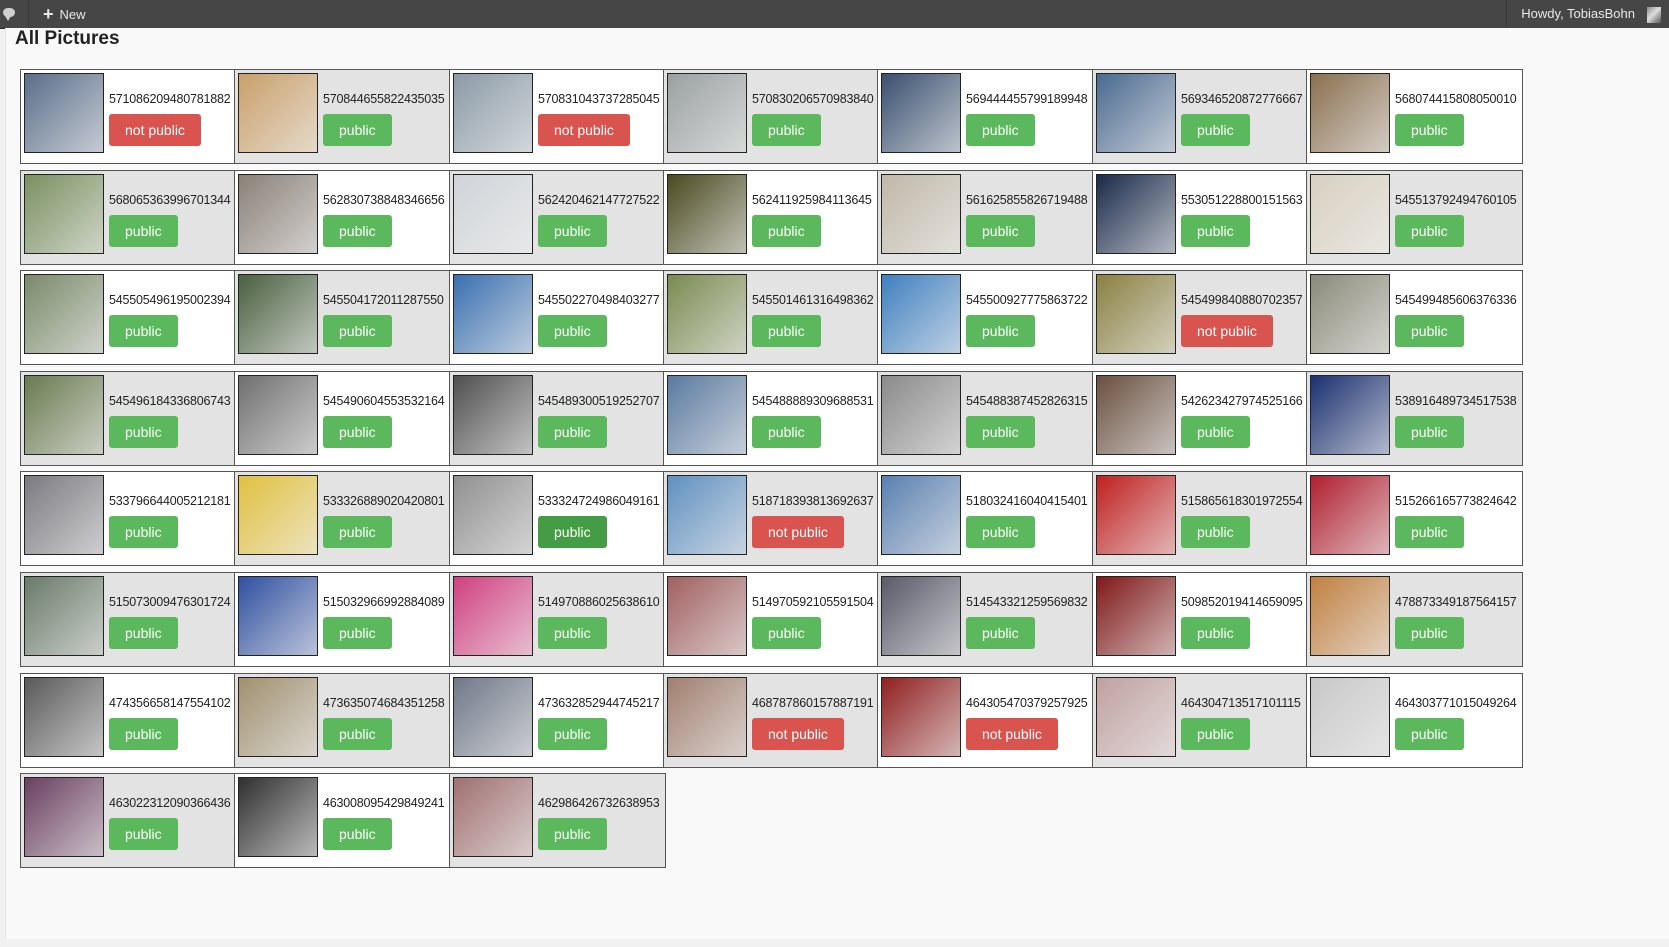  What do you see at coordinates (1570, 14) in the screenshot?
I see `user-greeting: Howdy, TobiasBohn` at bounding box center [1570, 14].